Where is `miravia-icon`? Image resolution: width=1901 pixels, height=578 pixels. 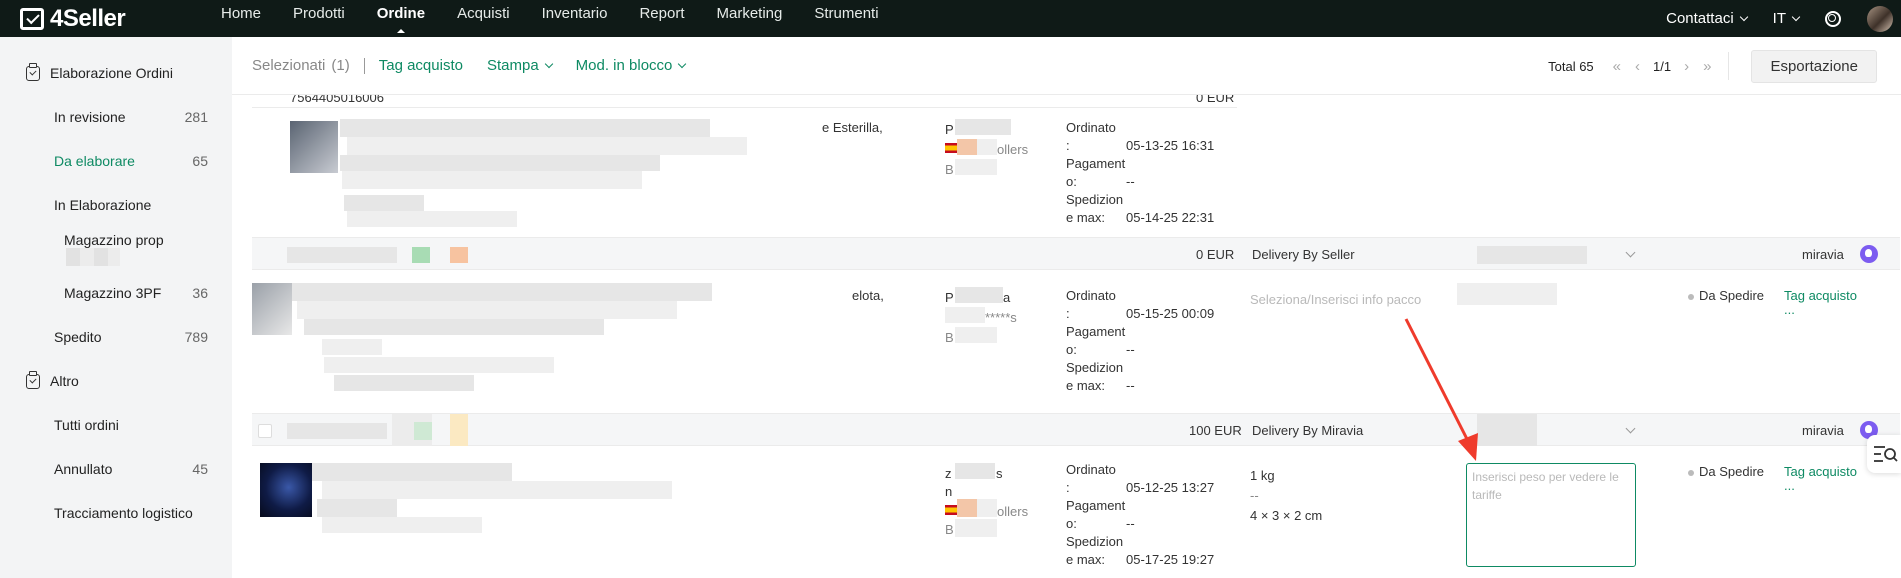
miravia-icon is located at coordinates (1869, 254).